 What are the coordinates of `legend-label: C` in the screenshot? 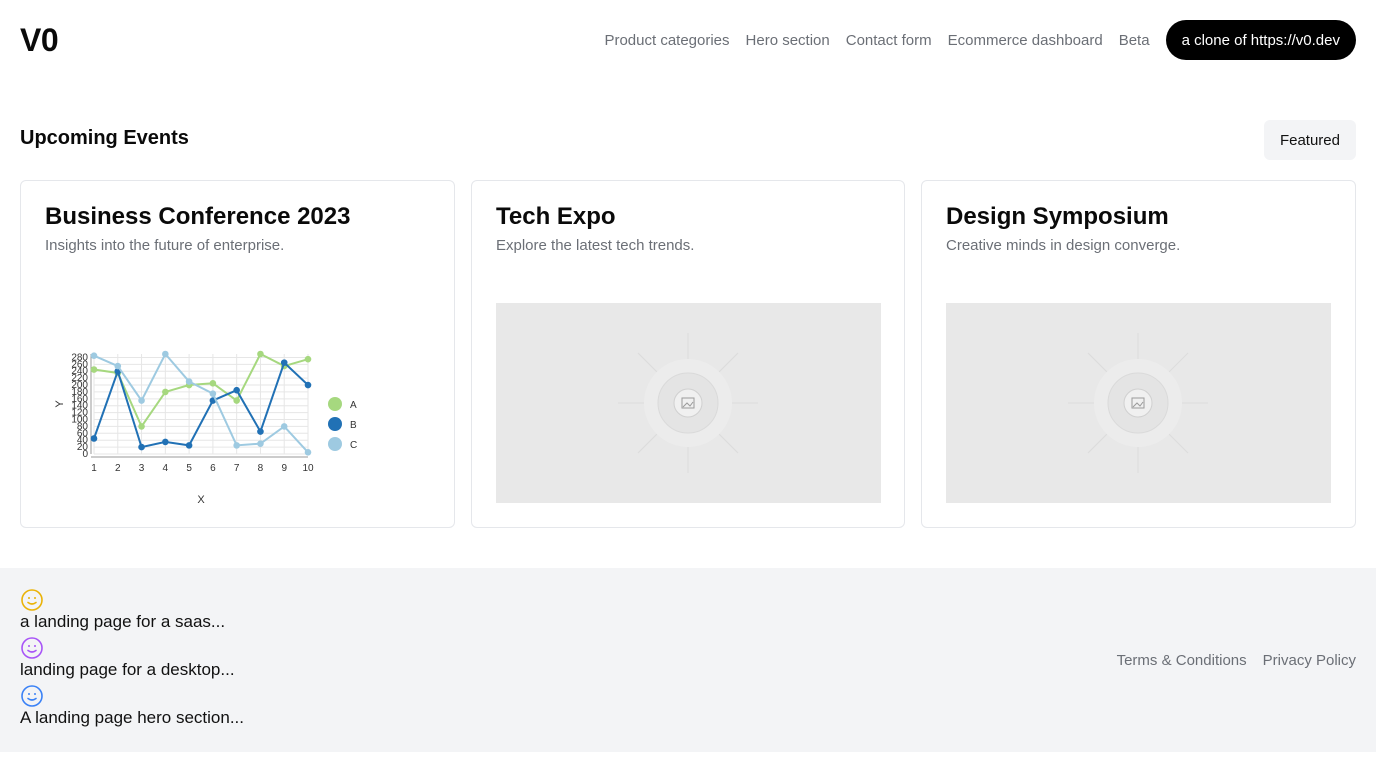 It's located at (353, 445).